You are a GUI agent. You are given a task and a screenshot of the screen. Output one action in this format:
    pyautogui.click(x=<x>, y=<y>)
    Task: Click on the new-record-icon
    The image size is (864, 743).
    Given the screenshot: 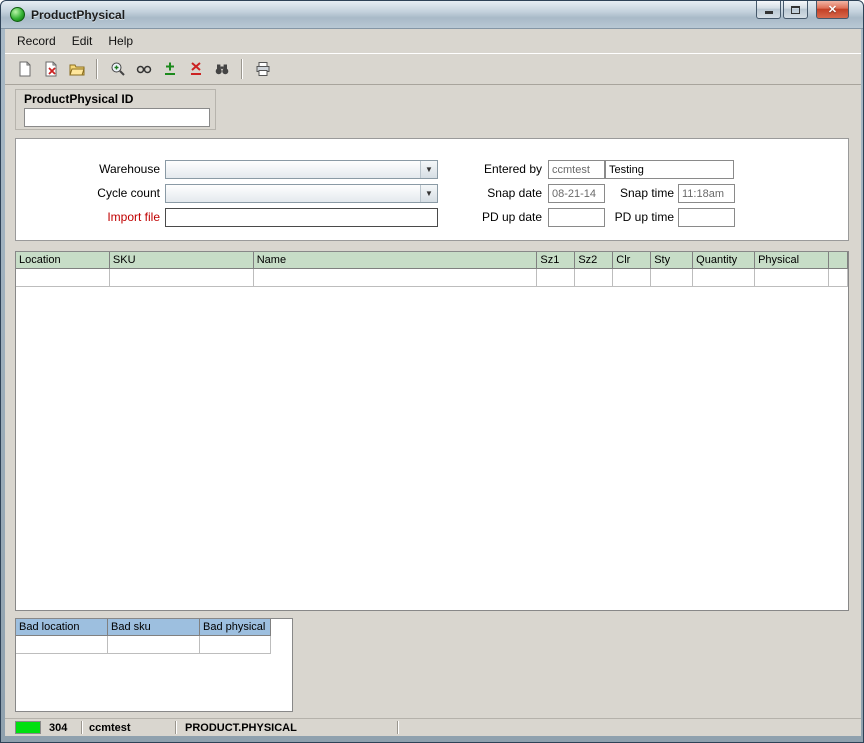 What is the action you would take?
    pyautogui.click(x=24, y=68)
    